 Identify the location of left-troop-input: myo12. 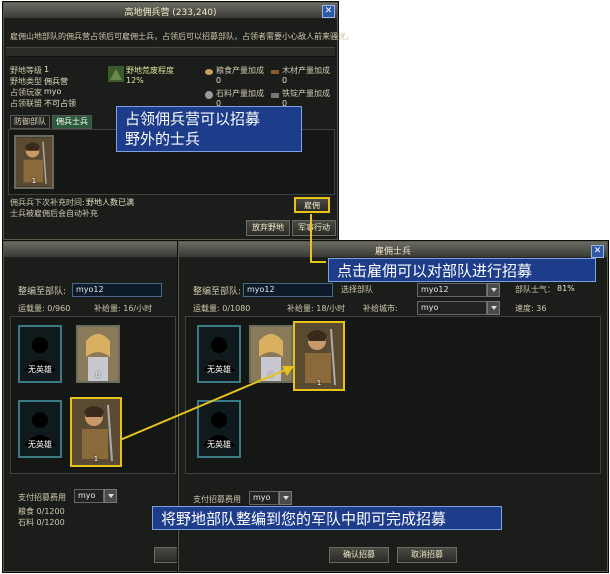
(117, 290).